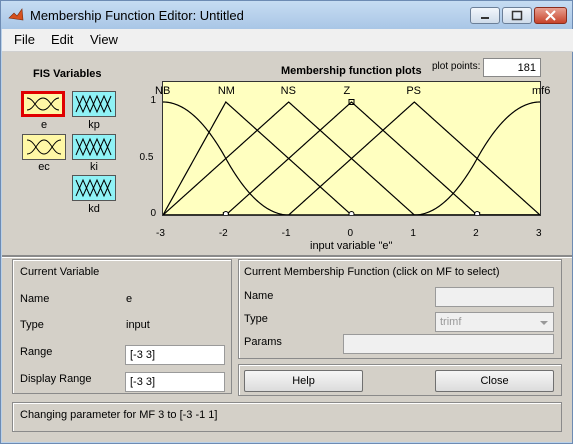  Describe the element at coordinates (259, 296) in the screenshot. I see `mf-name-label: Name` at that location.